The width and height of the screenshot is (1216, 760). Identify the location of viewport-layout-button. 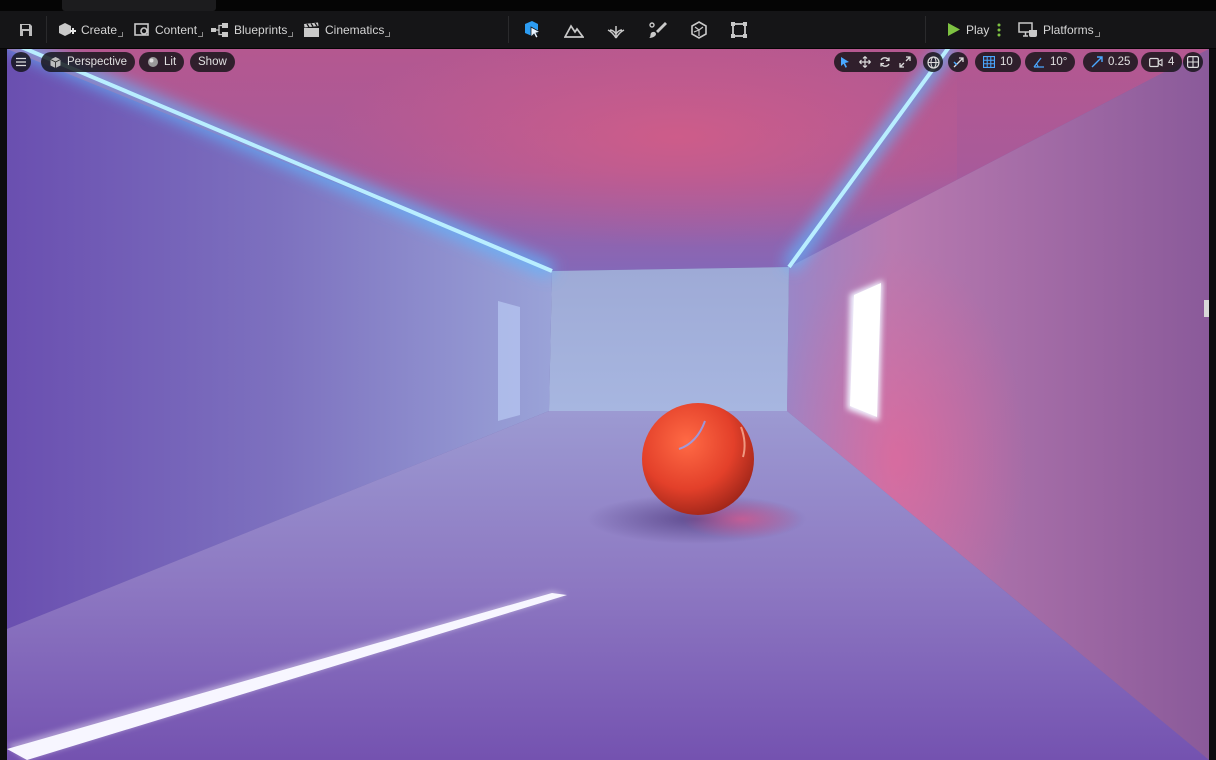
(1193, 62).